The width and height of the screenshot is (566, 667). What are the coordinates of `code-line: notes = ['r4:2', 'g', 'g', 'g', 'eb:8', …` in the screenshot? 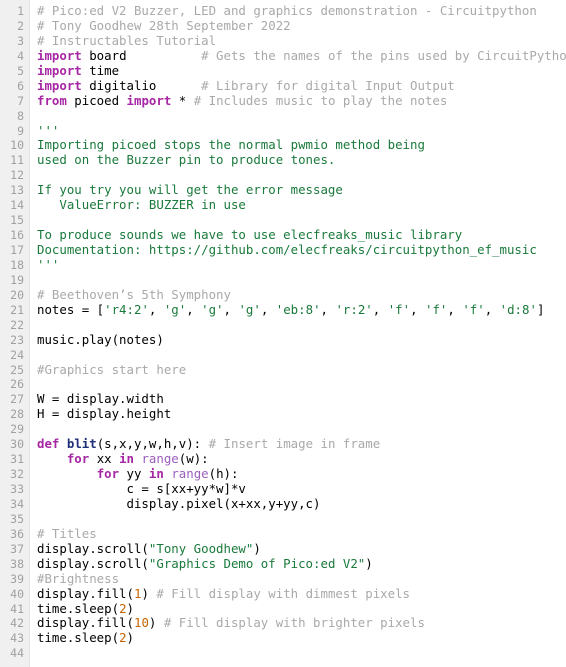 It's located at (301, 309).